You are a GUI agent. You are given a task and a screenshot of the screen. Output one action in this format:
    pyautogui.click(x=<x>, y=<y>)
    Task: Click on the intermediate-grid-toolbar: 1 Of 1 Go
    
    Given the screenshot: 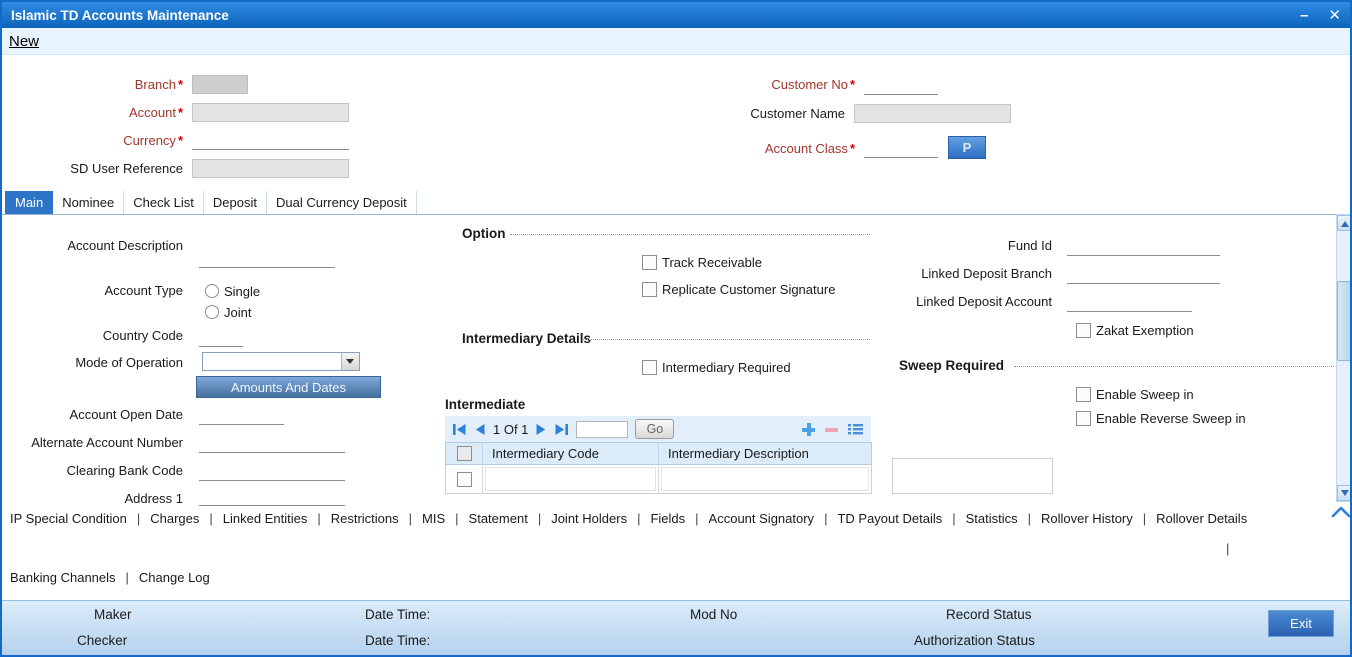 What is the action you would take?
    pyautogui.click(x=658, y=429)
    